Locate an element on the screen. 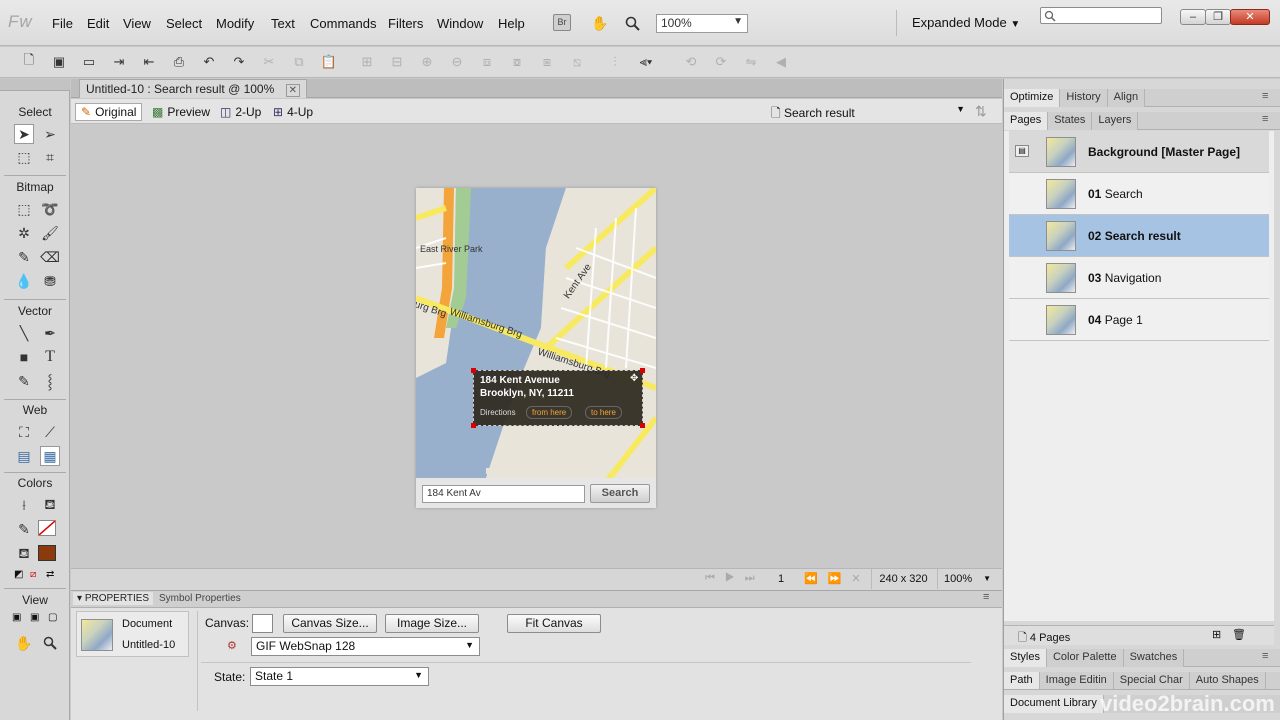 Image resolution: width=1280 pixels, height=720 pixels. pointer-tool-icon: ➤ is located at coordinates (24, 134).